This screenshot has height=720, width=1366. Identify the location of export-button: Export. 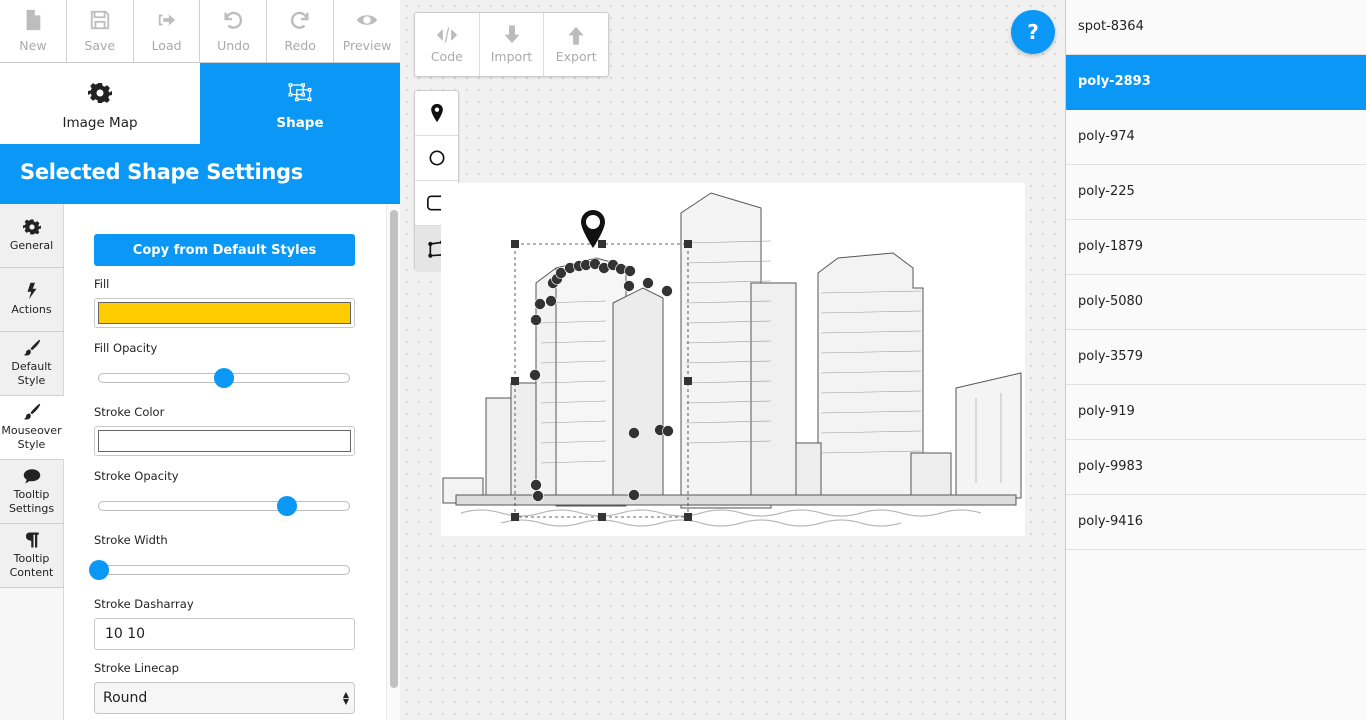
(576, 44).